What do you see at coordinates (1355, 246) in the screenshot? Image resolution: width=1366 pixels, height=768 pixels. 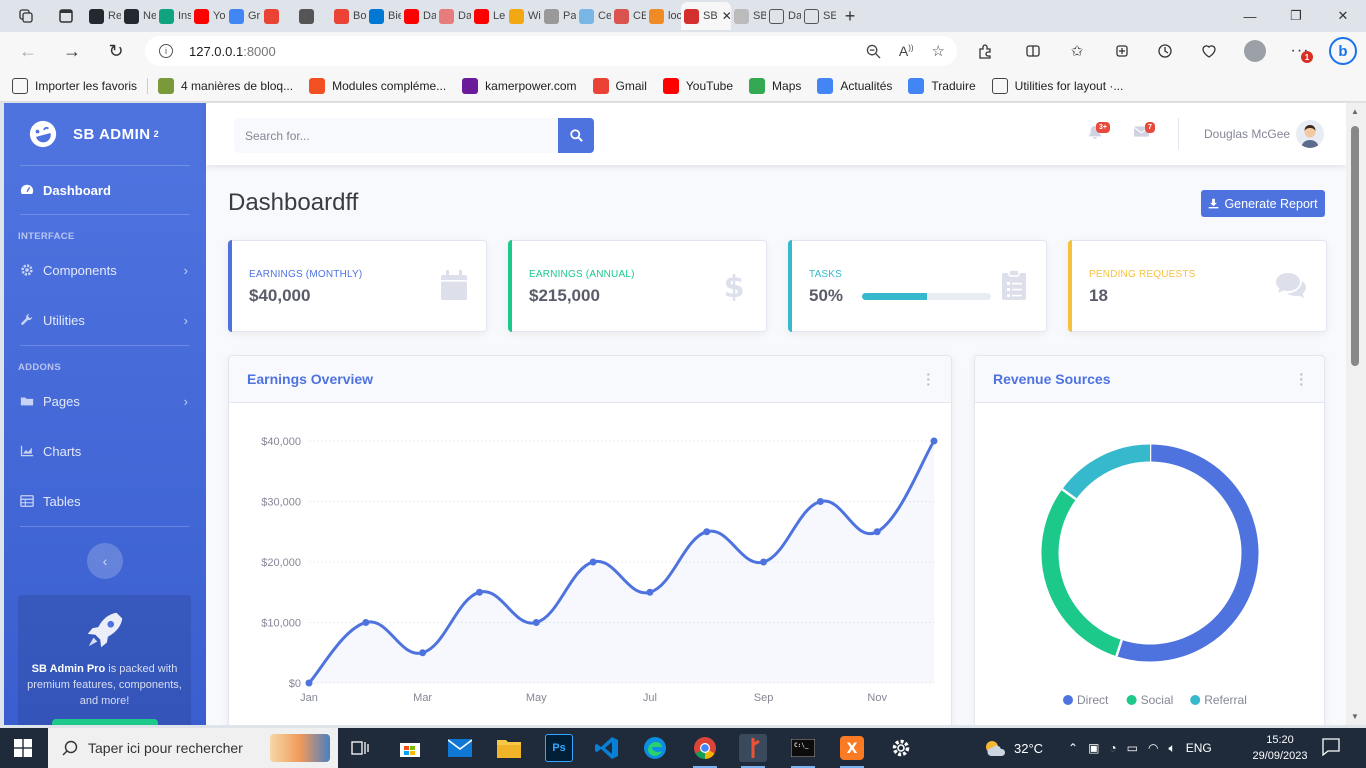 I see `scrollbar-thumb` at bounding box center [1355, 246].